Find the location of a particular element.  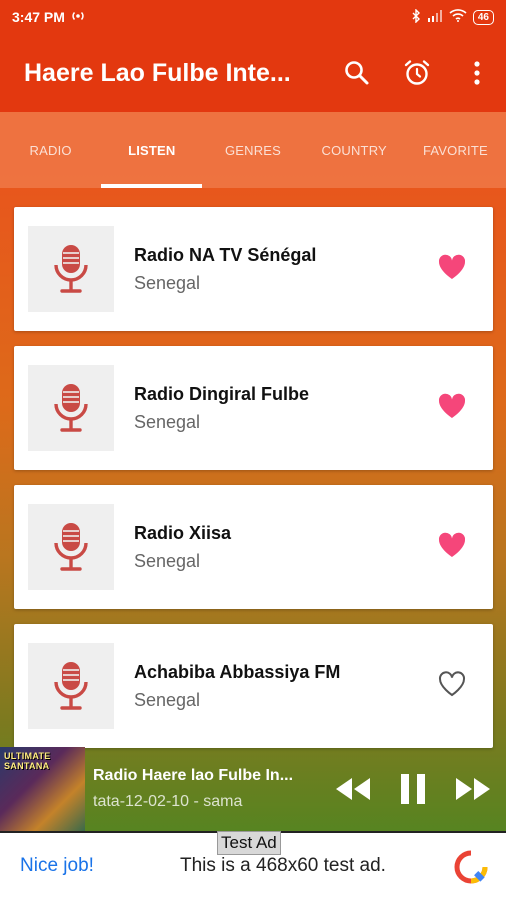

player-controls is located at coordinates (413, 789).